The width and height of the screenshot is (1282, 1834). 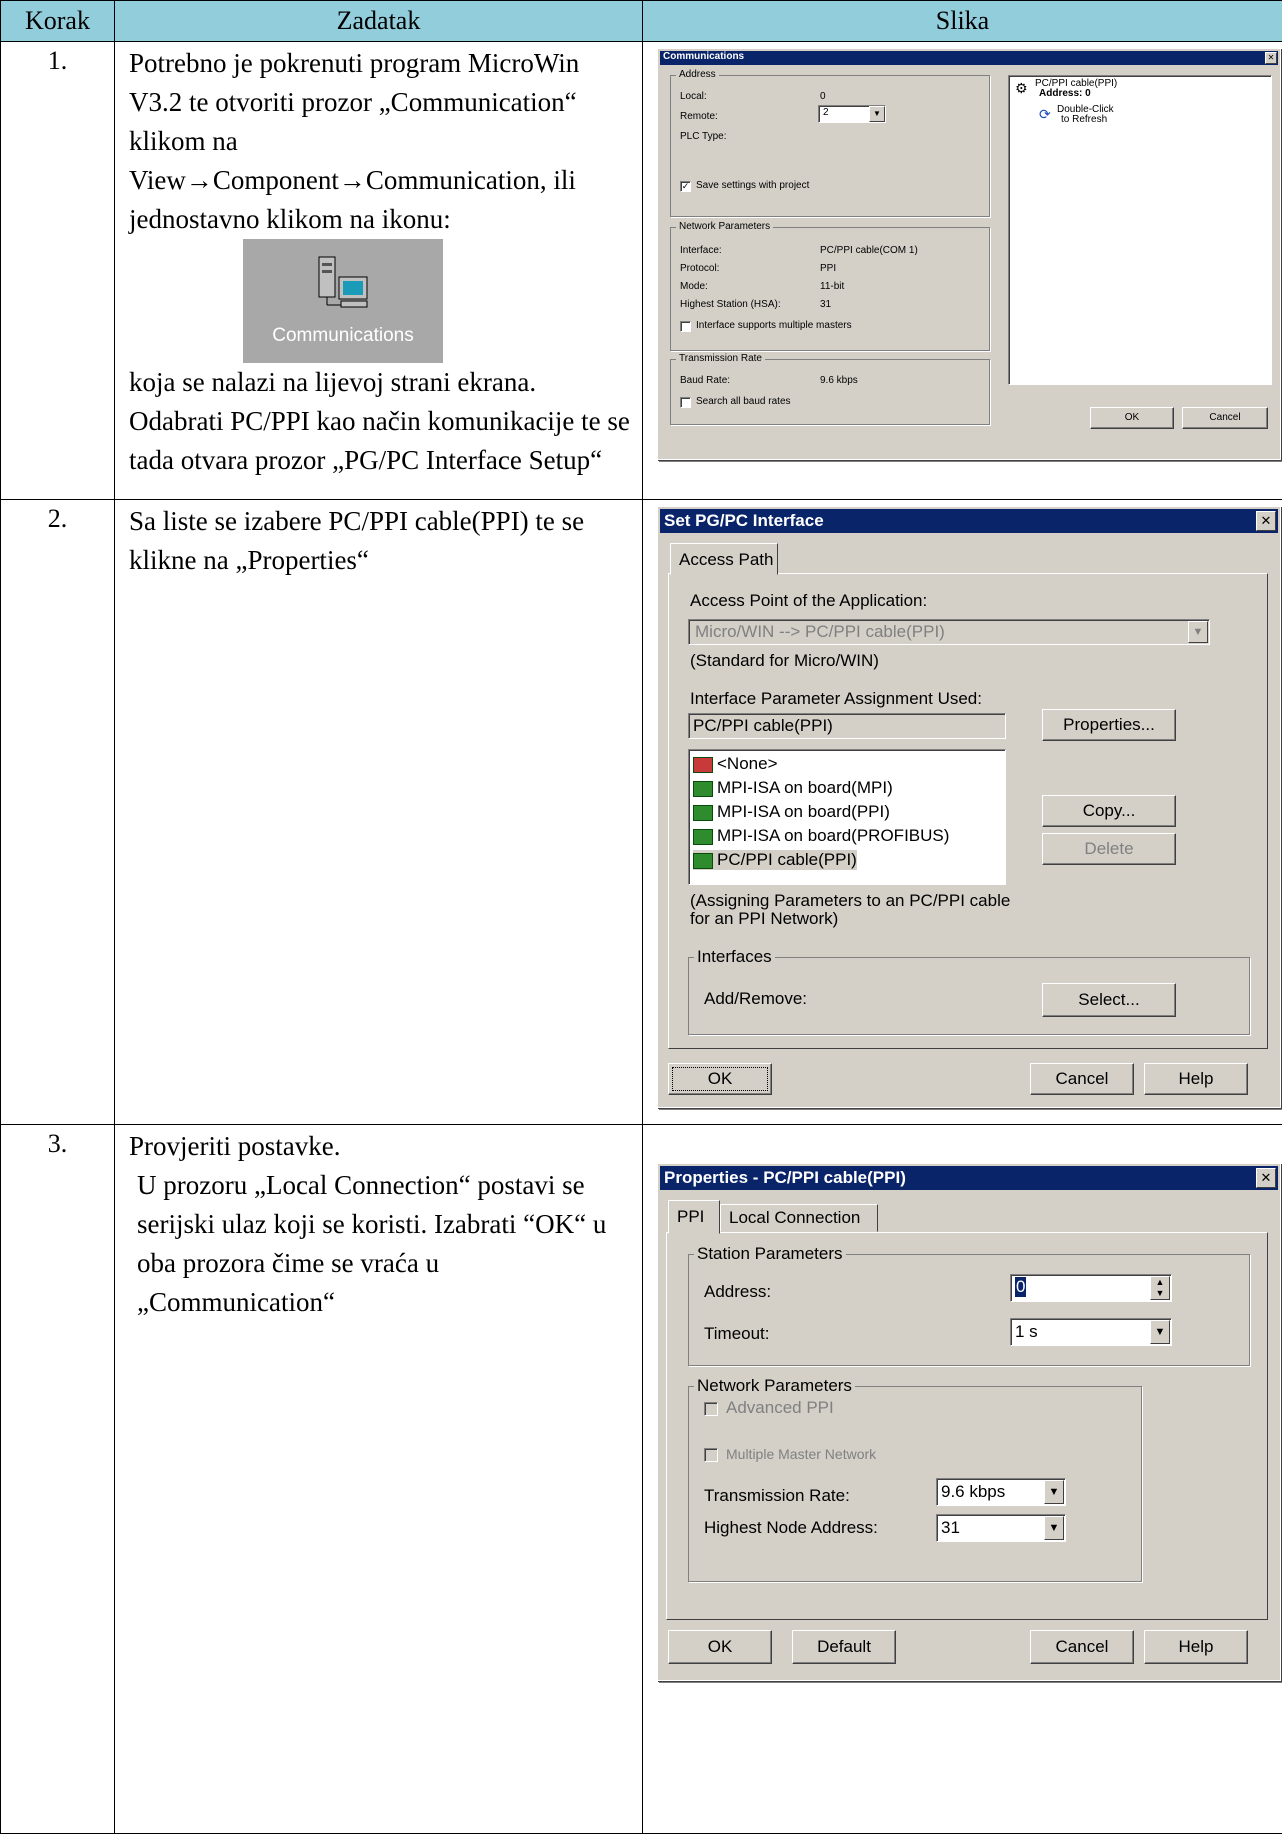 I want to click on step-number: 3., so click(x=57, y=1479).